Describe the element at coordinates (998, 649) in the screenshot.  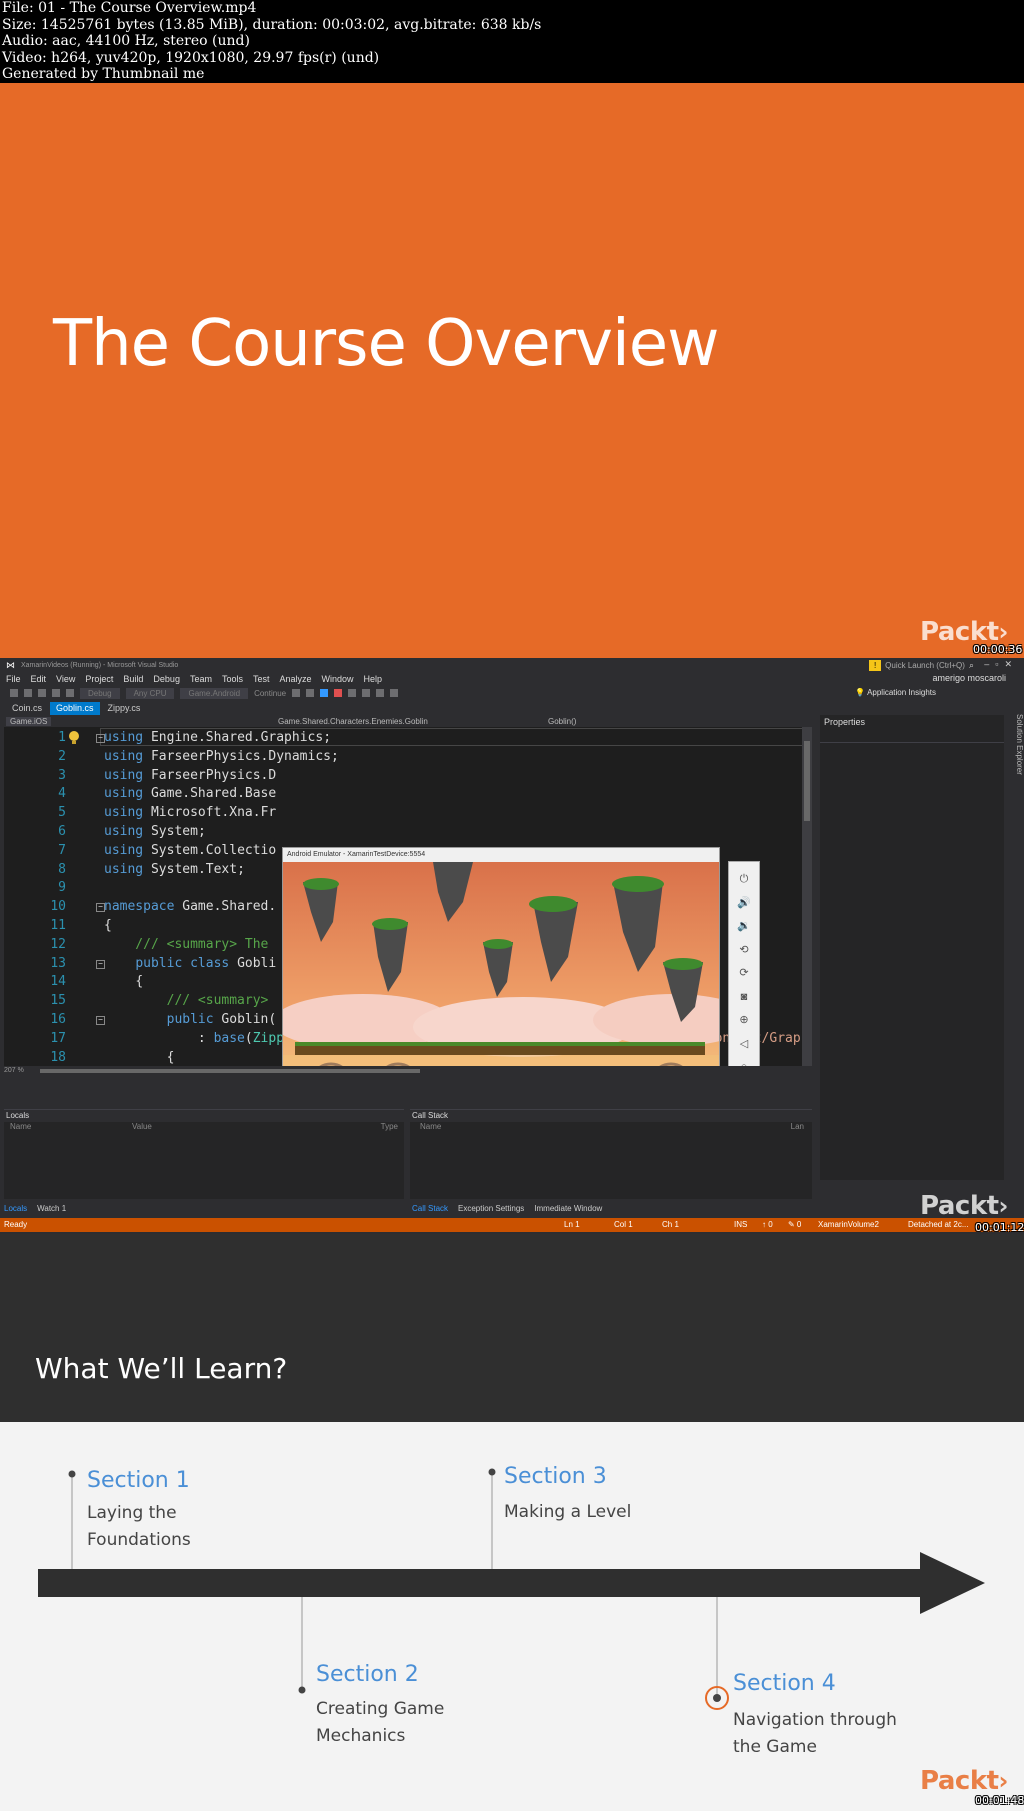
I see `frame-timestamp: 00:00:36` at that location.